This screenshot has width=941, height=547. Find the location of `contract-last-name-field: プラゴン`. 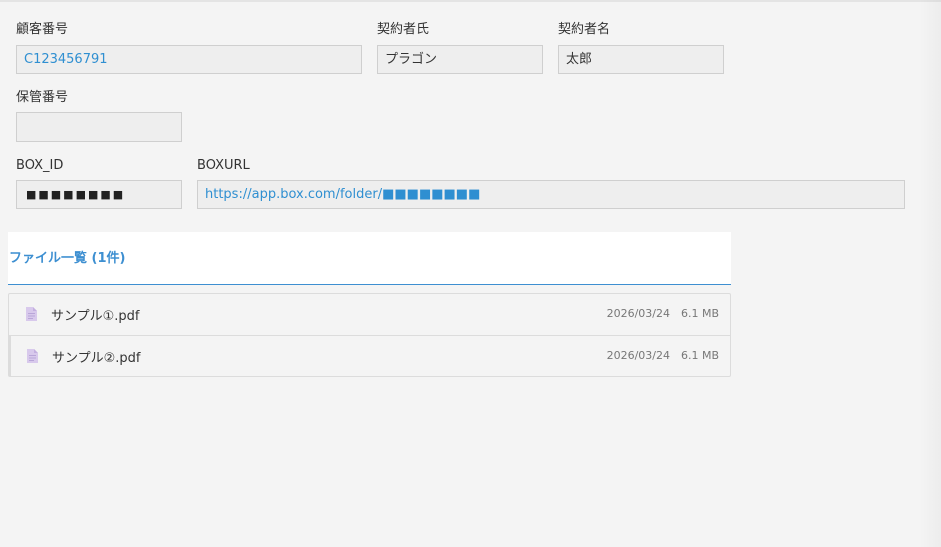

contract-last-name-field: プラゴン is located at coordinates (460, 59).